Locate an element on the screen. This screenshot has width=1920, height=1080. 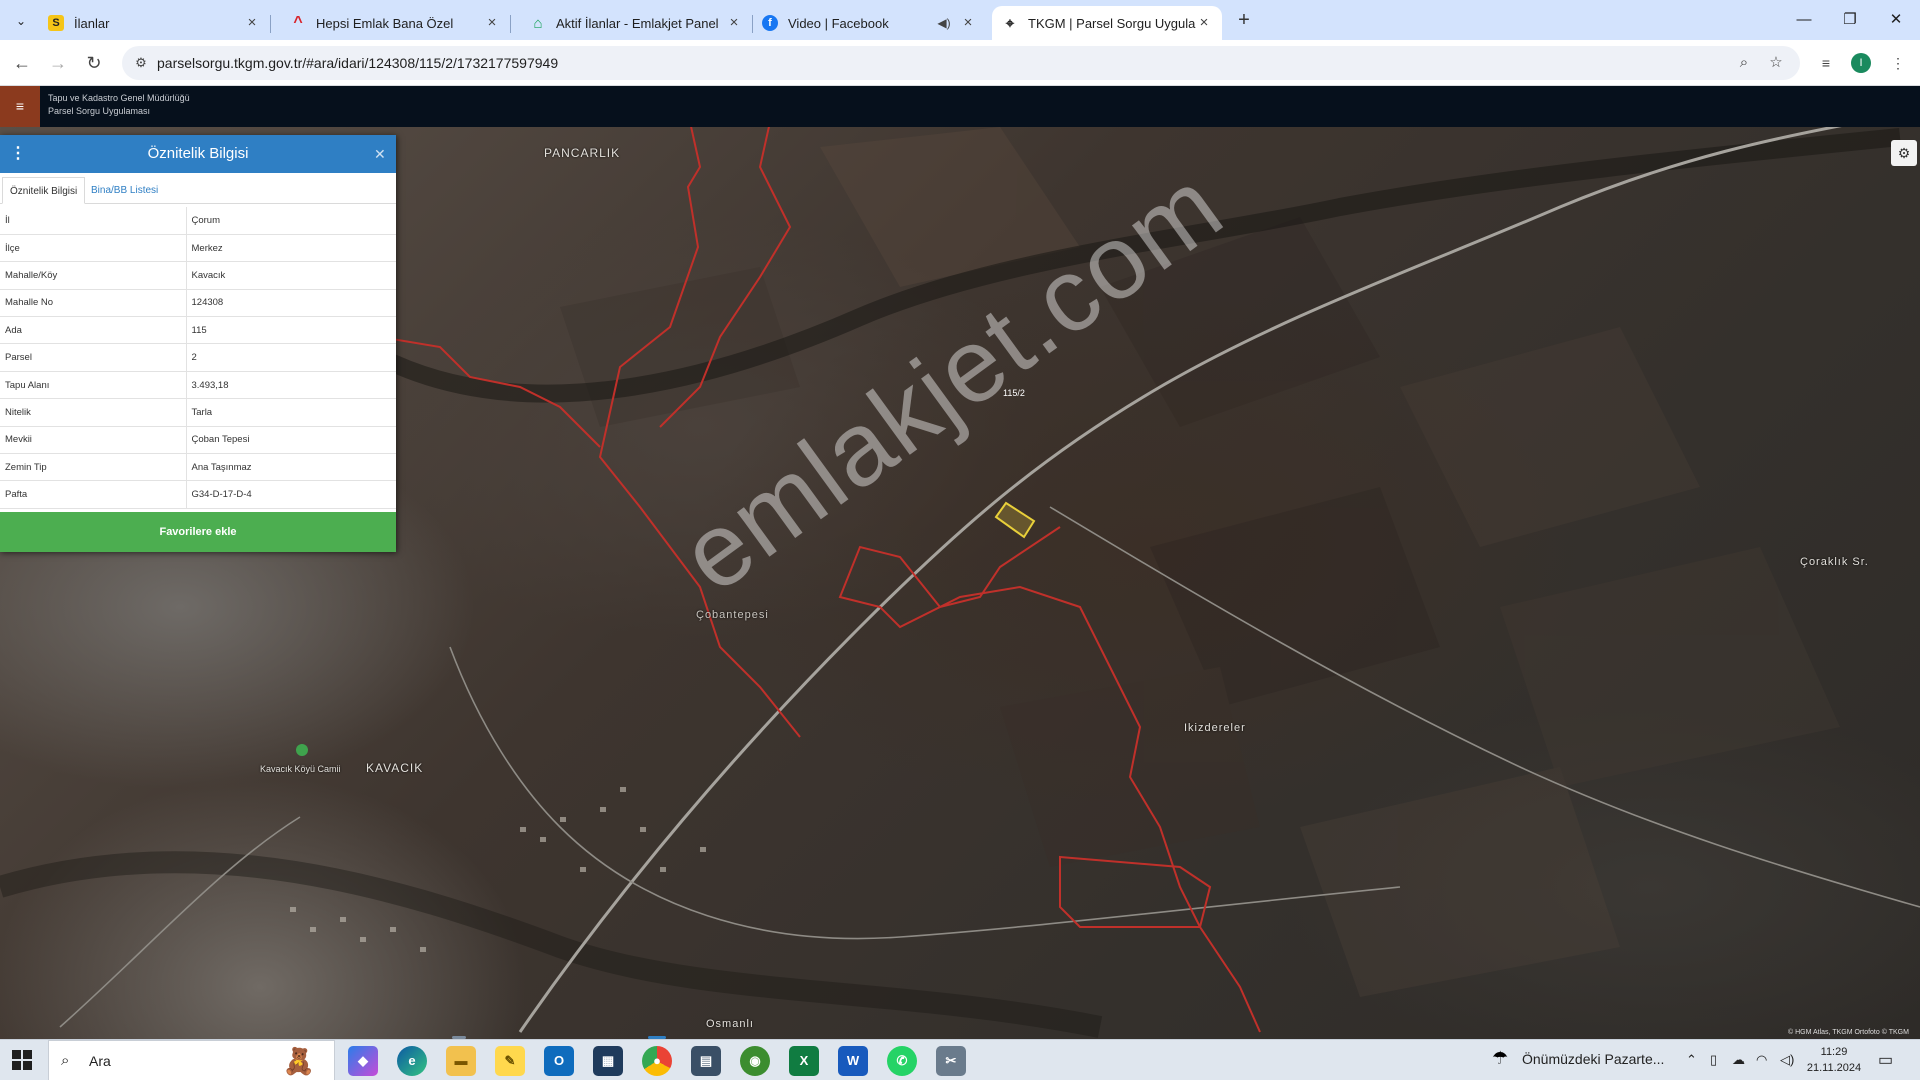
attr-key: İl is located at coordinates (93, 221).